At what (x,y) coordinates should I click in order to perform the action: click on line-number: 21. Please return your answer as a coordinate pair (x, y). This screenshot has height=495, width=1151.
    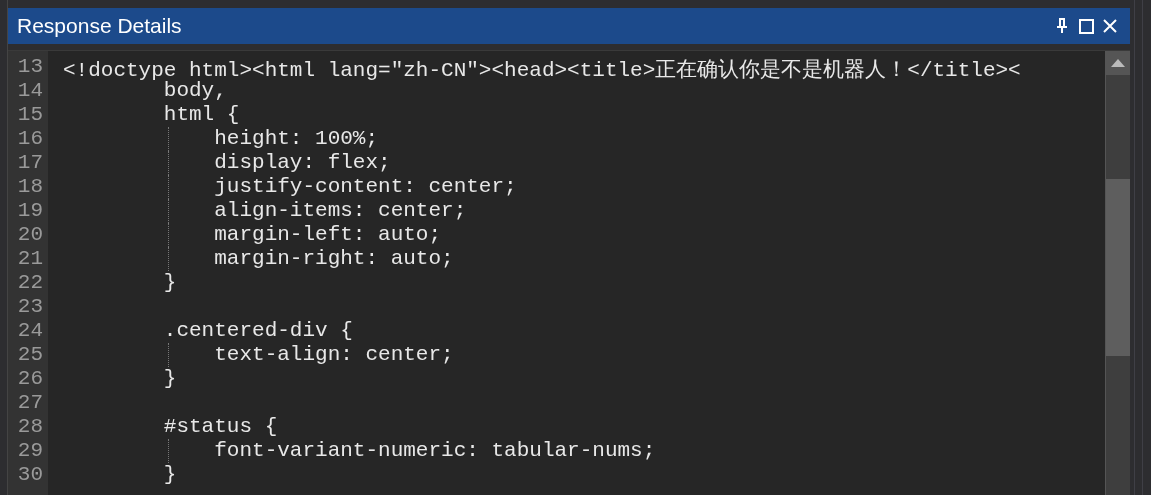
    Looking at the image, I should click on (30, 259).